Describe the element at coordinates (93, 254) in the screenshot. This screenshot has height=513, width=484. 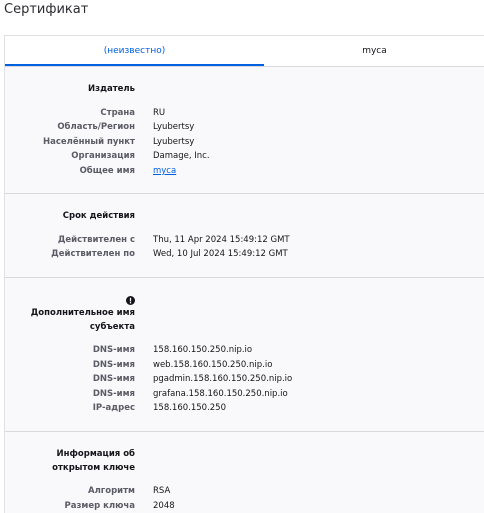
I see `valid-to-label: Действителен по` at that location.